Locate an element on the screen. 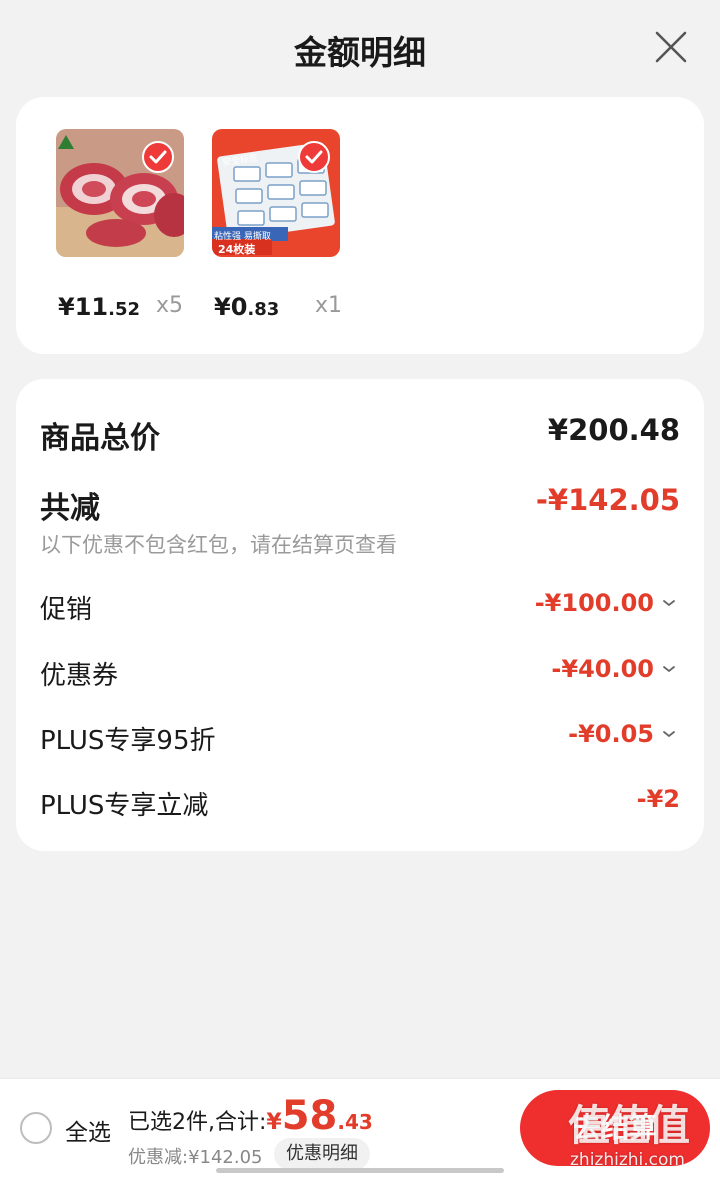  reduce-label: 共减 is located at coordinates (70, 508).